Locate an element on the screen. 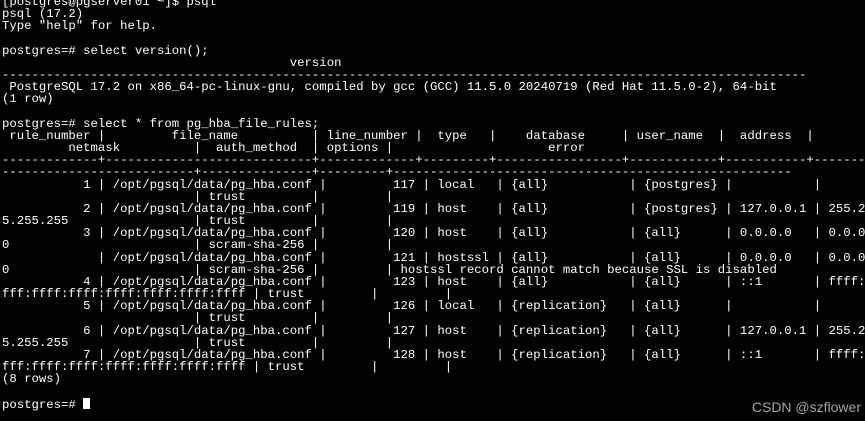 The image size is (865, 421). prompt-line: postgres=# is located at coordinates (433, 404).